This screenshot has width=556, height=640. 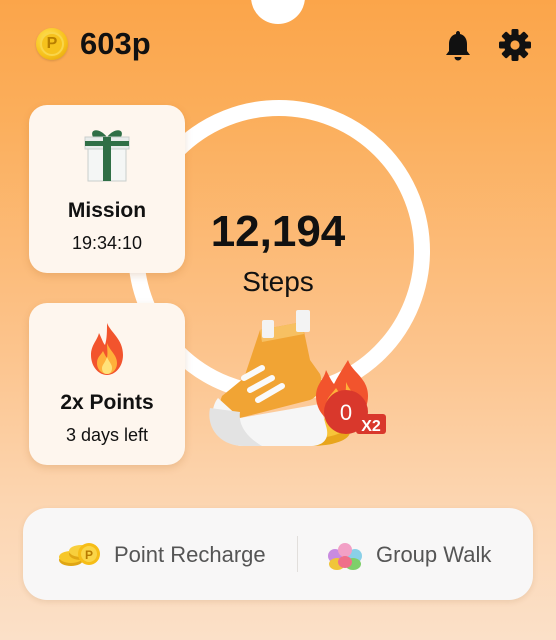 What do you see at coordinates (297, 380) in the screenshot?
I see `sneaker-illustration: 0 X2` at bounding box center [297, 380].